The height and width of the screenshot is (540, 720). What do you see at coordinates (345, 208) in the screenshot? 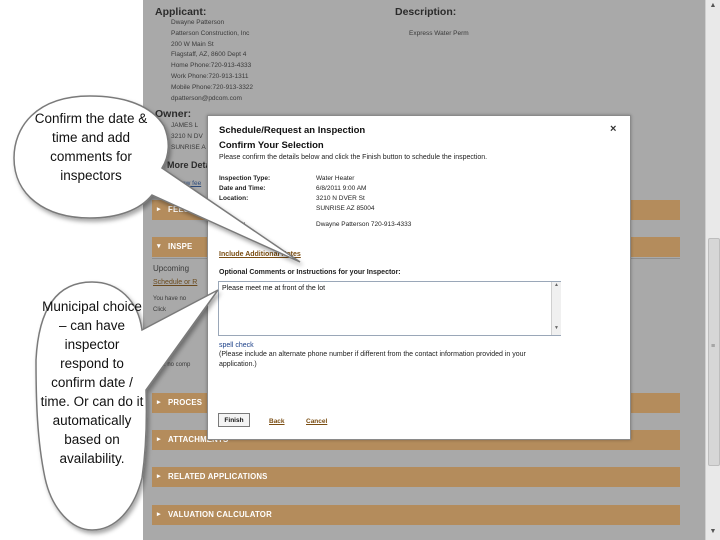
I see `location-city-value: SUNRISE AZ 85004` at bounding box center [345, 208].